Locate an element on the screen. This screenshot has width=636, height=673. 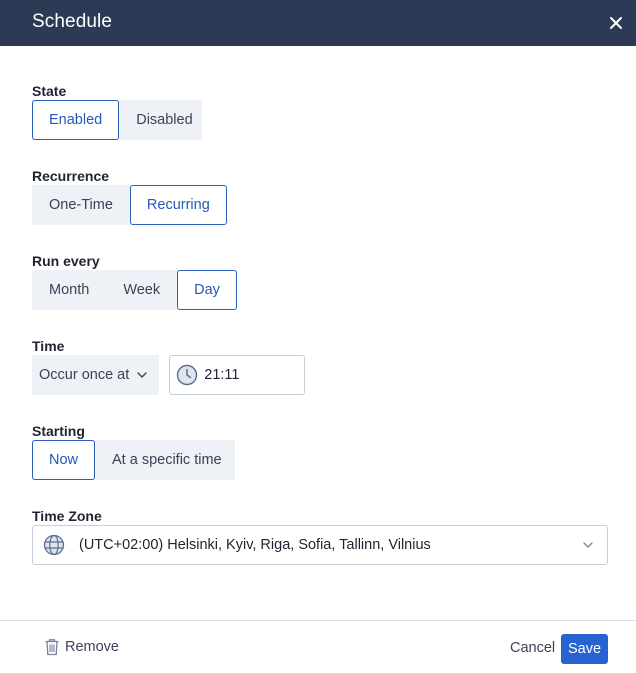
recurrence-label: Recurrence is located at coordinates (71, 176).